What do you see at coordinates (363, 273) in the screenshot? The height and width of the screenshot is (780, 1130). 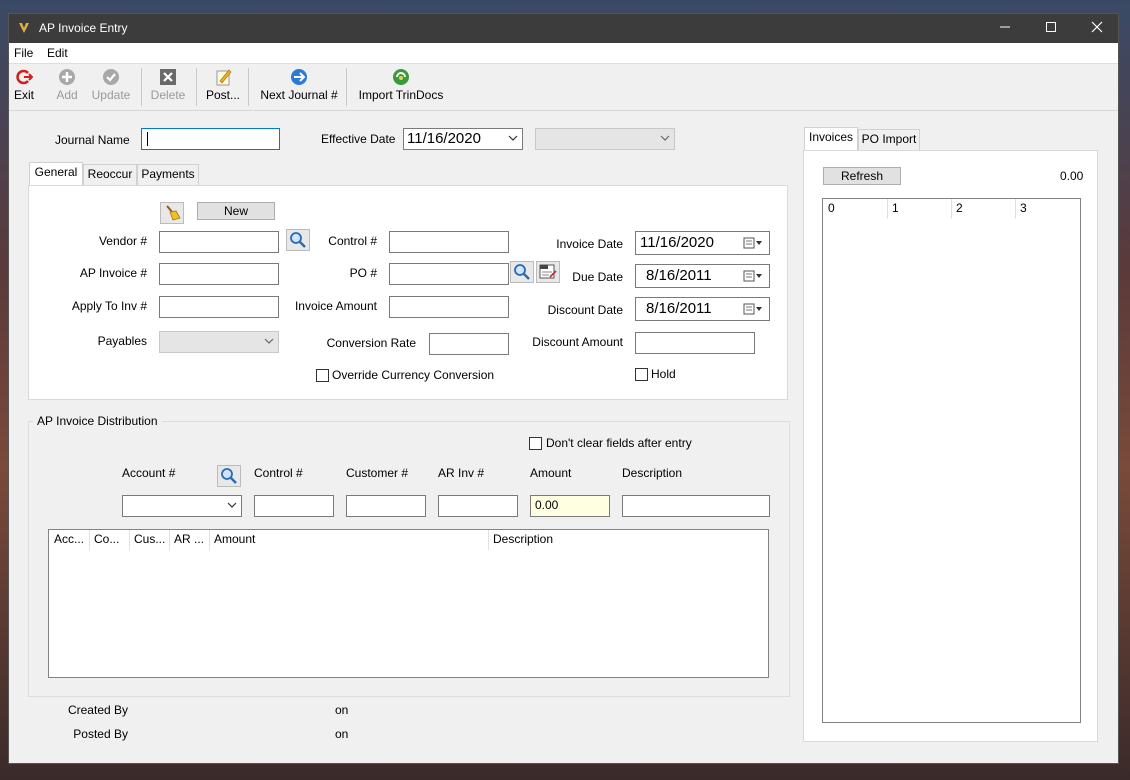 I see `po-label: PO #` at bounding box center [363, 273].